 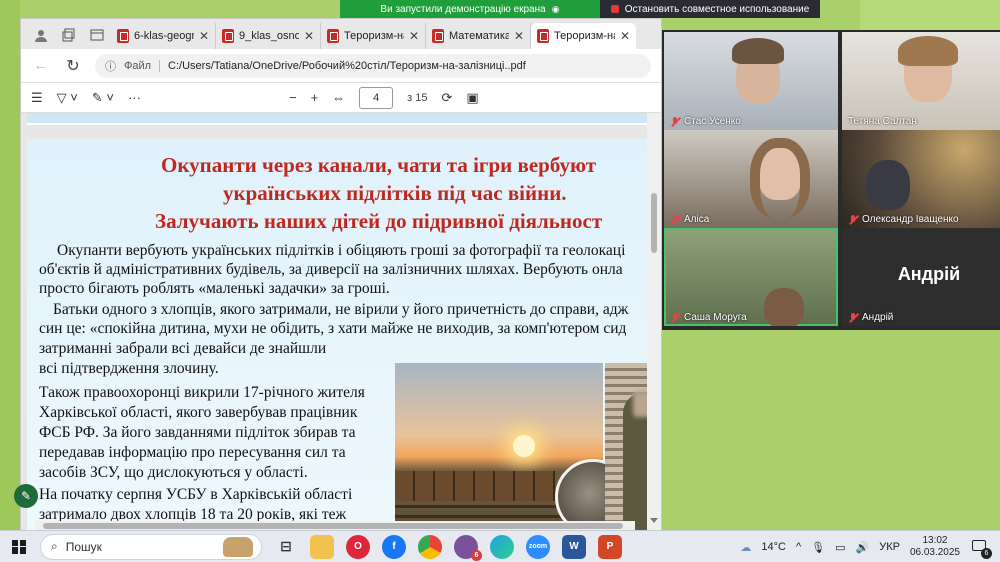 What do you see at coordinates (654, 322) in the screenshot?
I see `vertical-scrollbar` at bounding box center [654, 322].